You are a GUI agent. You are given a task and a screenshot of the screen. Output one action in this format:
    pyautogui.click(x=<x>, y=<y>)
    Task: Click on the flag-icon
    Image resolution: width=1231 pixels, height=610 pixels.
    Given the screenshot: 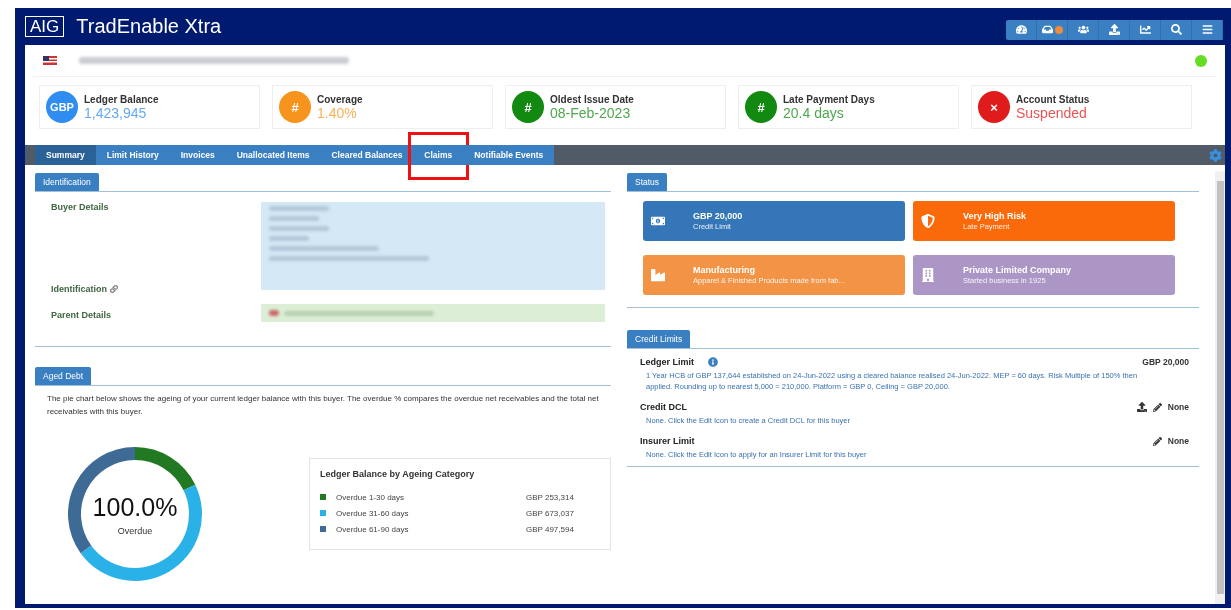 What is the action you would take?
    pyautogui.click(x=50, y=60)
    